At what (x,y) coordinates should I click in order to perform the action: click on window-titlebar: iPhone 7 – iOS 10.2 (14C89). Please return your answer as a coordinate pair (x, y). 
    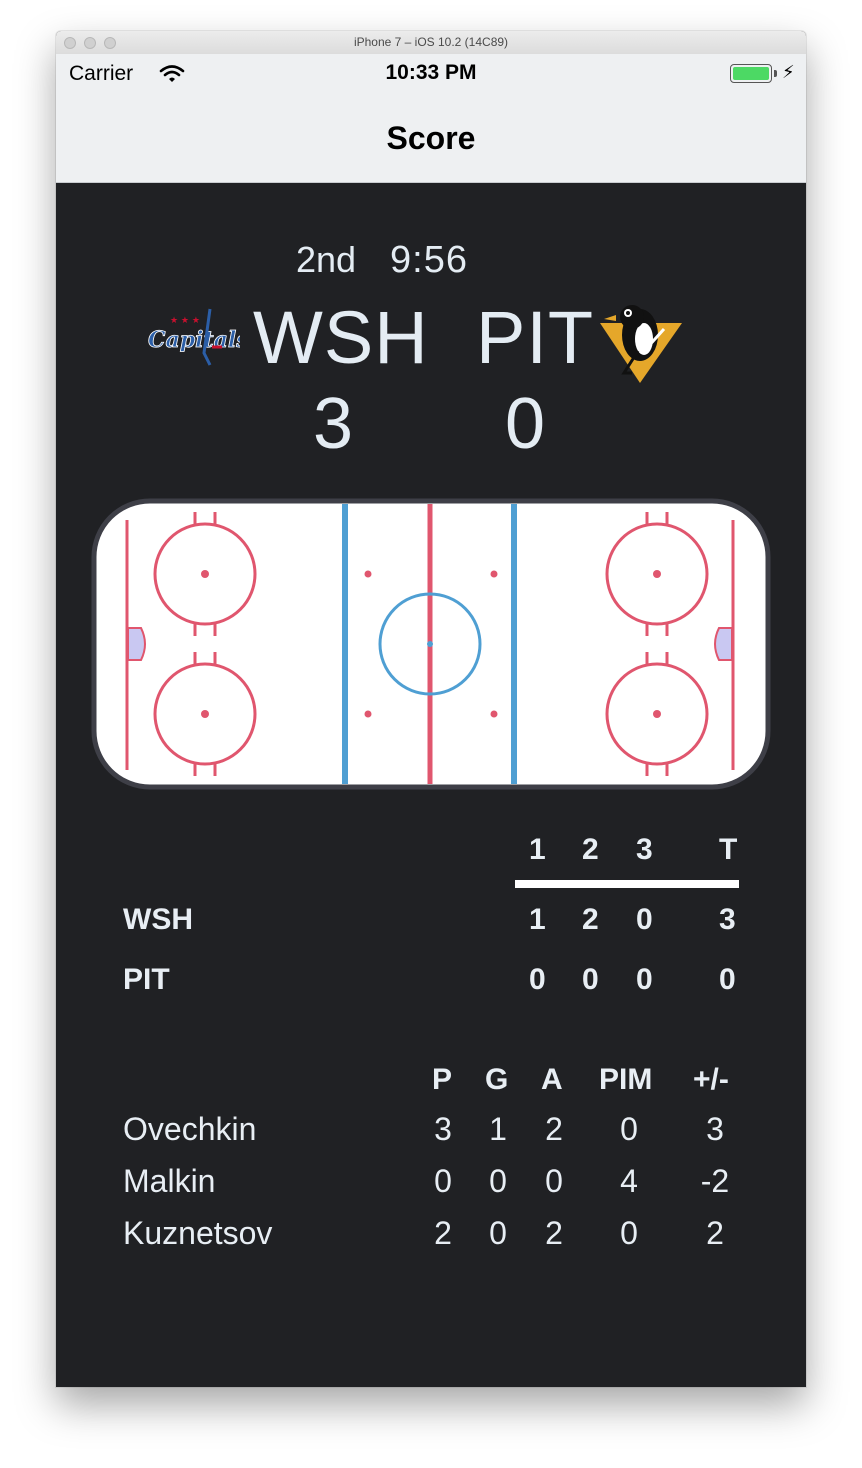
    Looking at the image, I should click on (431, 43).